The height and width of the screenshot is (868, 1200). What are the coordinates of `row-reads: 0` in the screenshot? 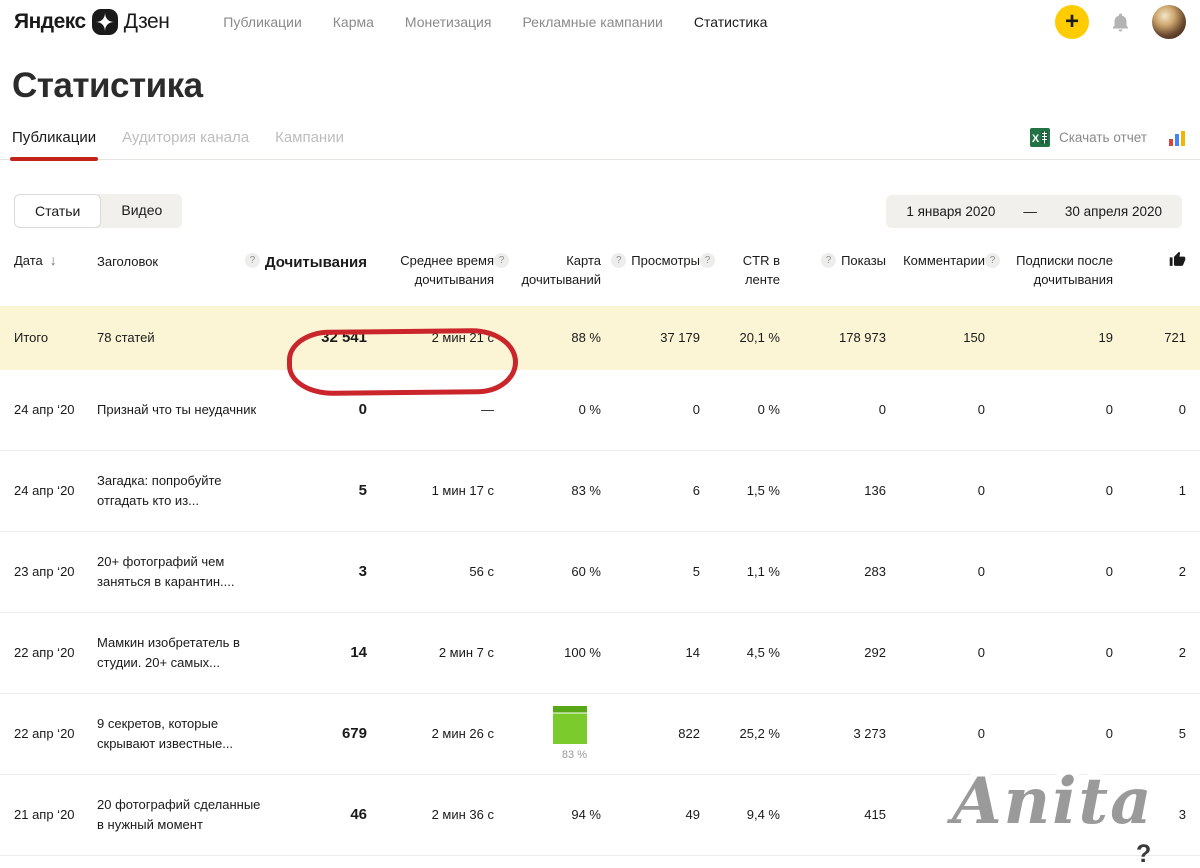 It's located at (362, 410).